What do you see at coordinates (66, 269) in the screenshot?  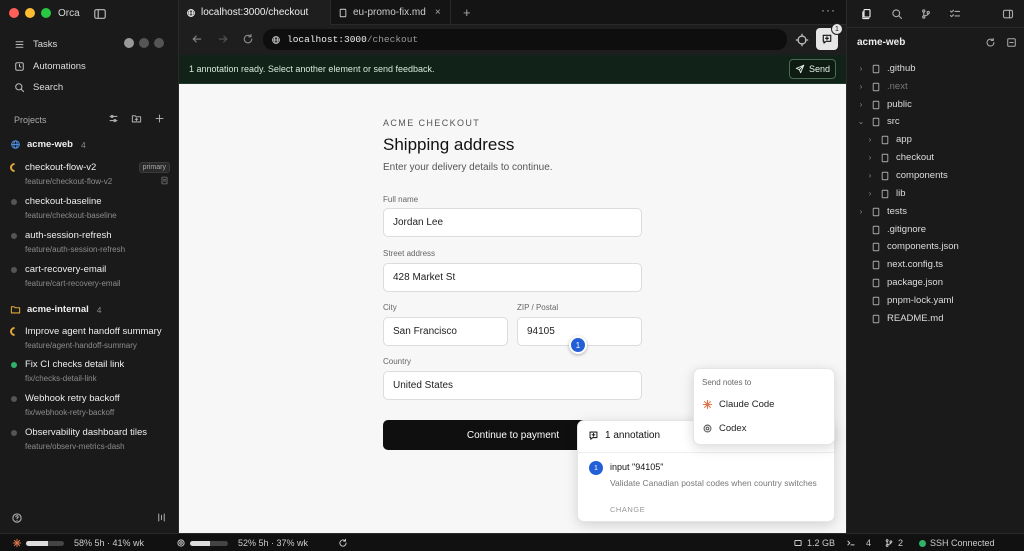 I see `worktree-name: cart-recovery-email` at bounding box center [66, 269].